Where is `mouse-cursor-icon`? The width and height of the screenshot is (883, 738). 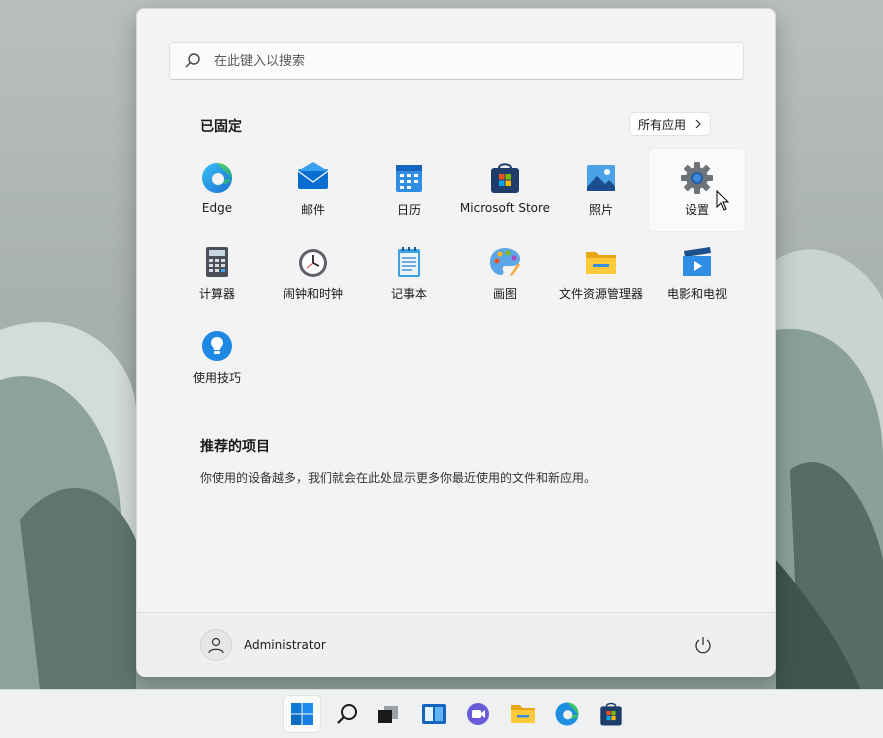
mouse-cursor-icon is located at coordinates (723, 200).